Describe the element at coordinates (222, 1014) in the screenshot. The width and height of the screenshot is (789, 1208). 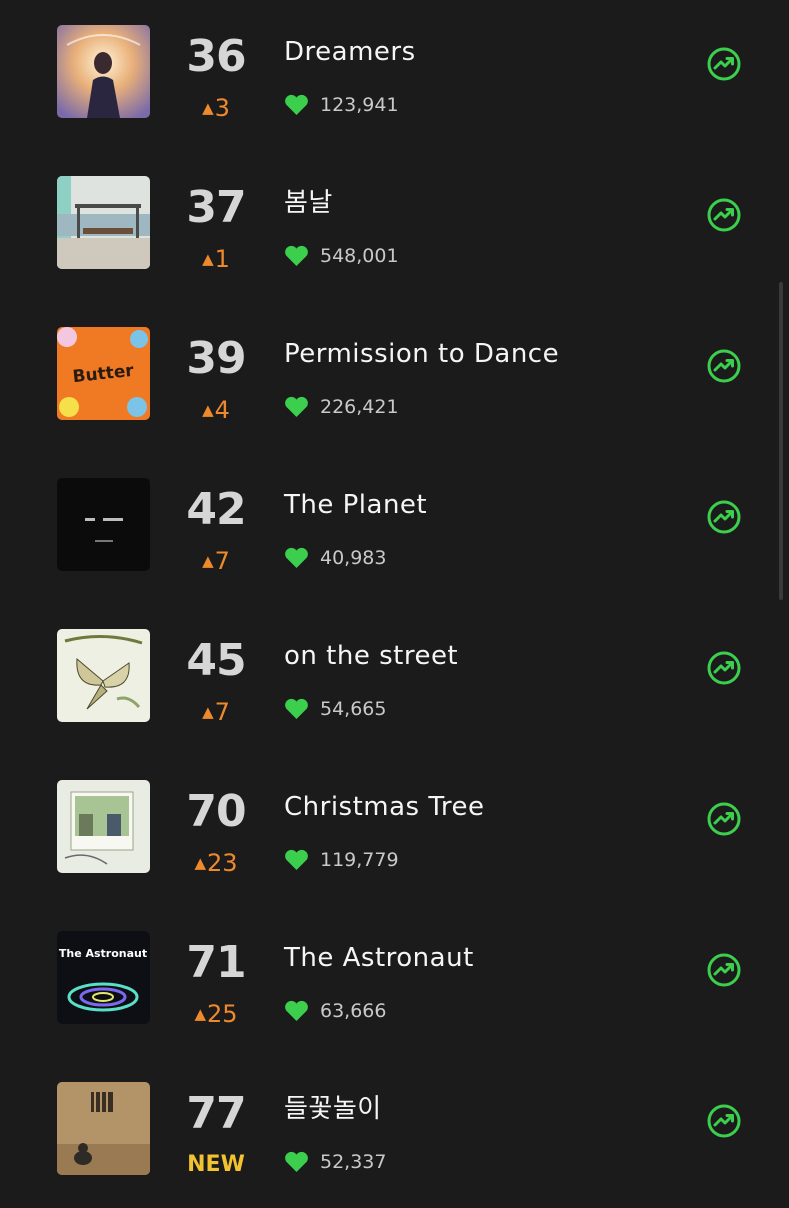
I see `rank-change-value: 25` at that location.